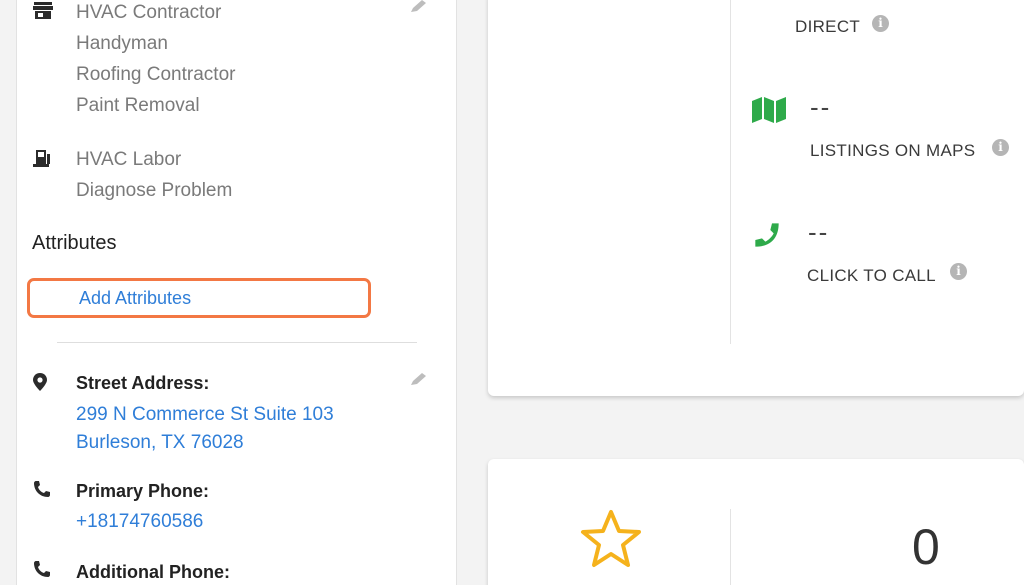 The height and width of the screenshot is (585, 1024). I want to click on store-icon, so click(43, 13).